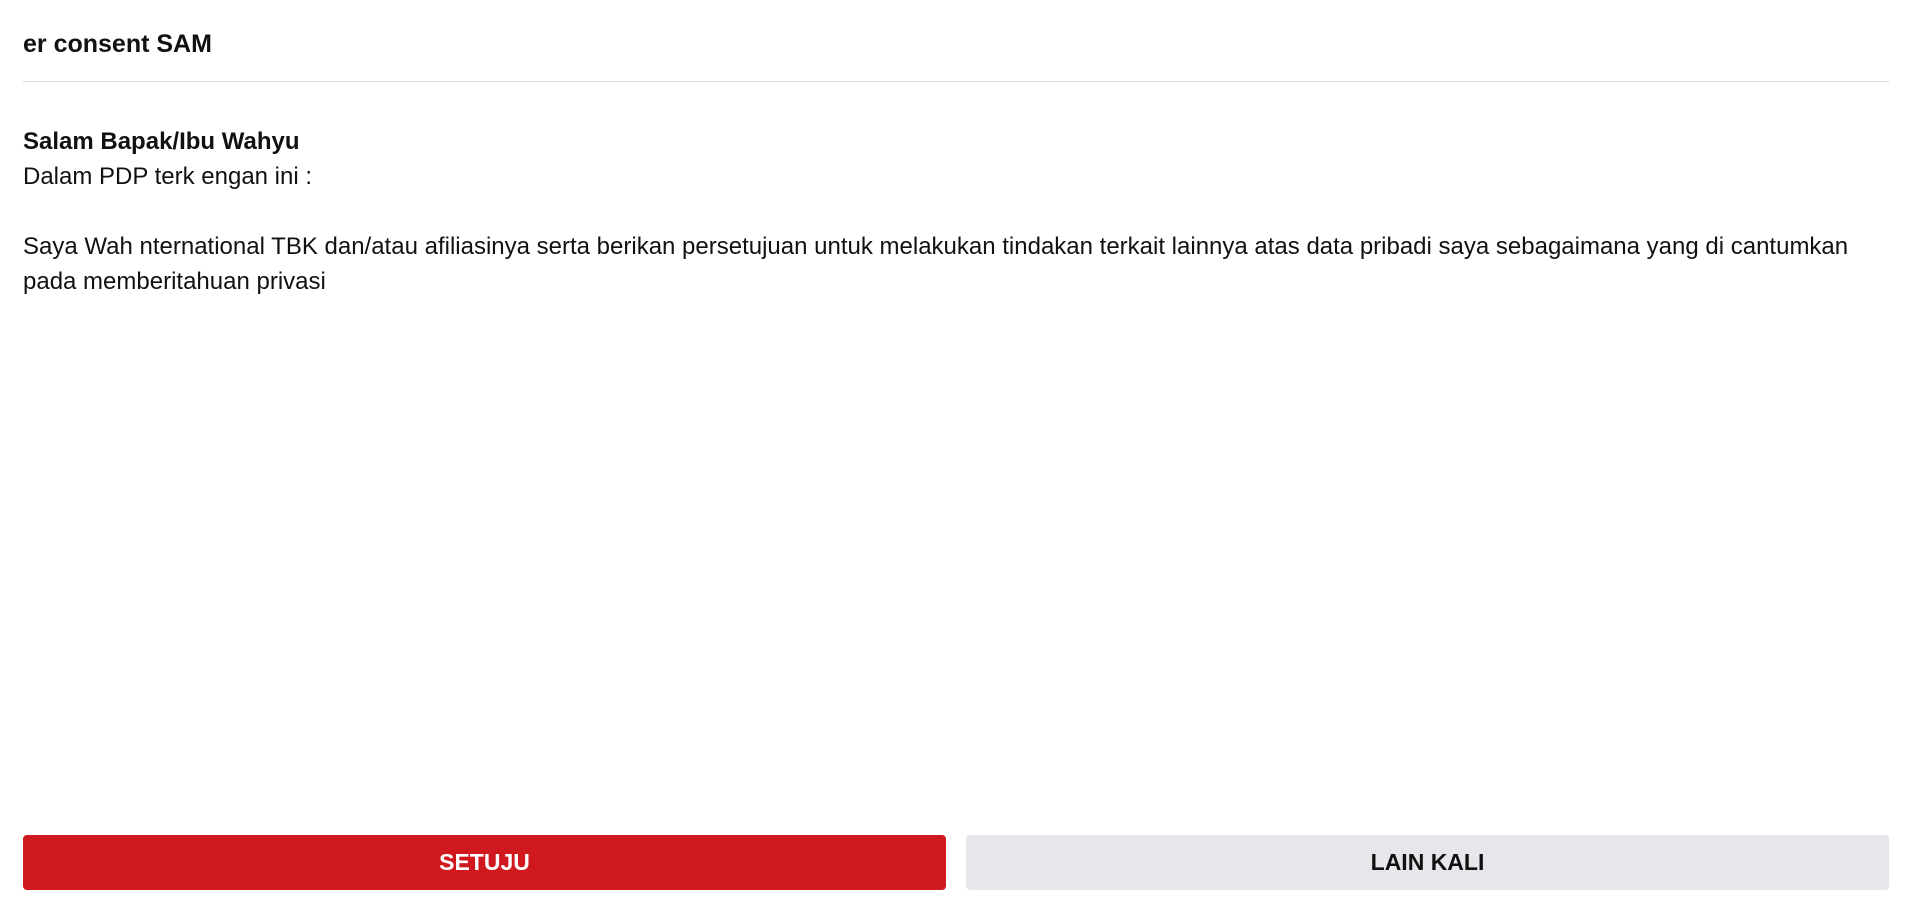 This screenshot has height=910, width=1912. What do you see at coordinates (117, 44) in the screenshot?
I see `page-title: er consent SAM` at bounding box center [117, 44].